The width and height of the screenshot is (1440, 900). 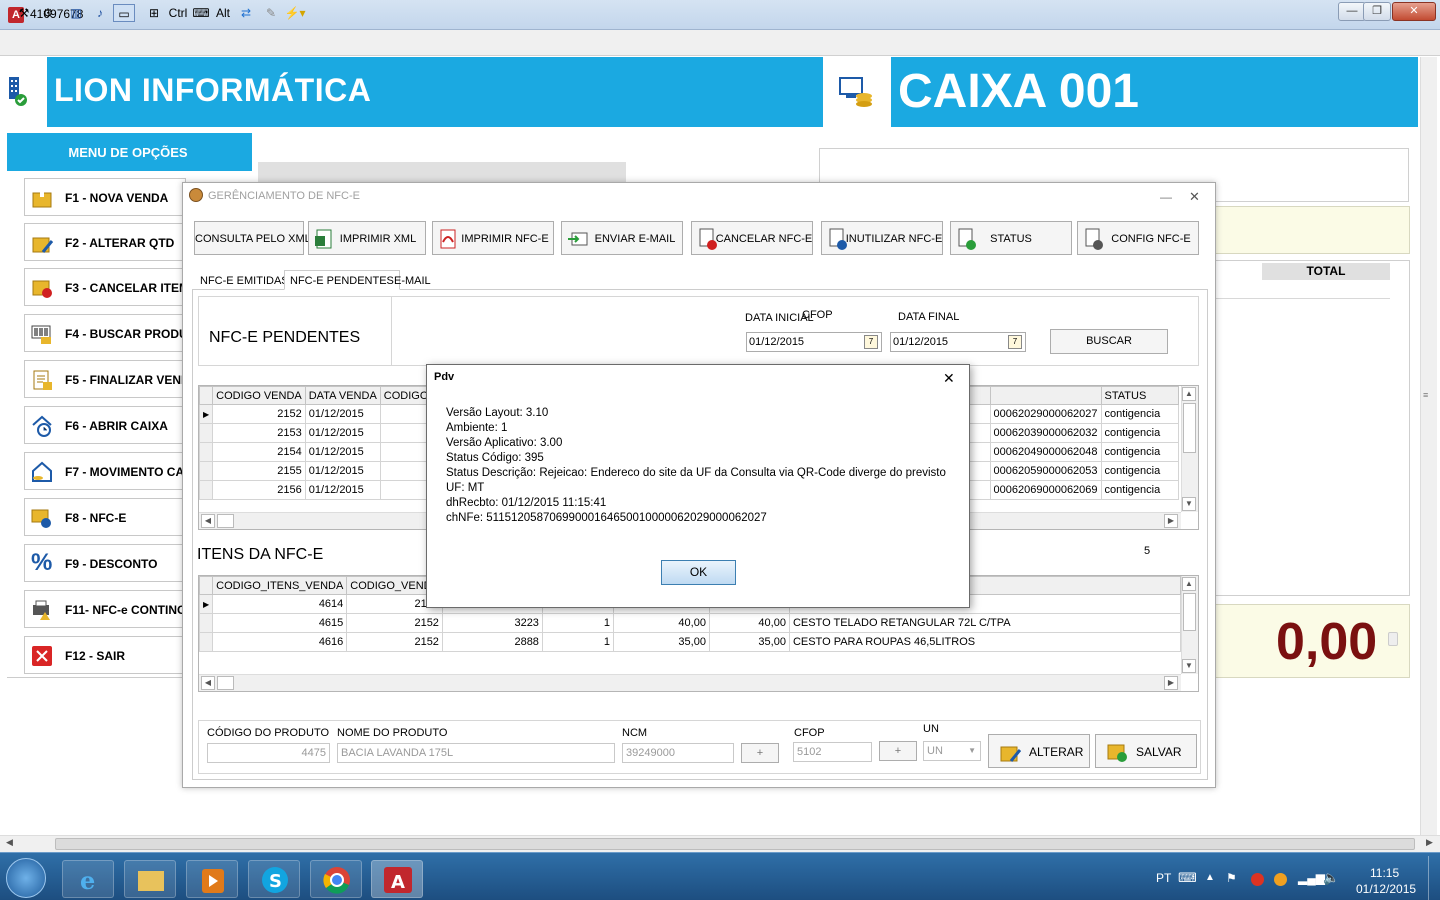 What do you see at coordinates (952, 751) in the screenshot?
I see `un-select: UN ▼` at bounding box center [952, 751].